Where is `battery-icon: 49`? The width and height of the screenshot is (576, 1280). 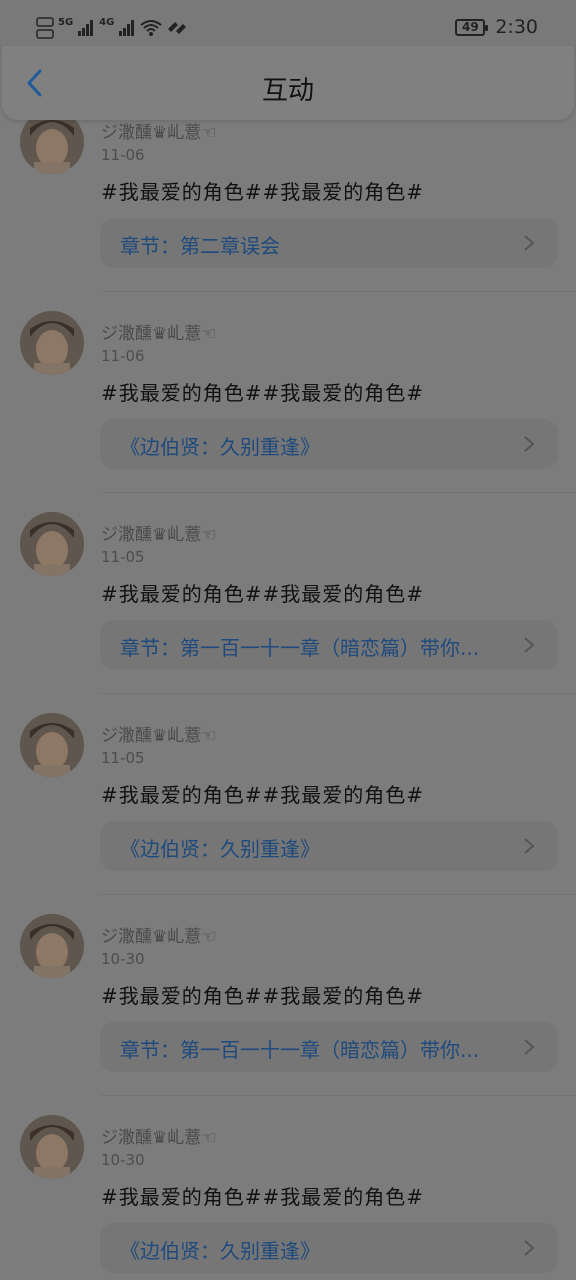
battery-icon: 49 is located at coordinates (472, 27).